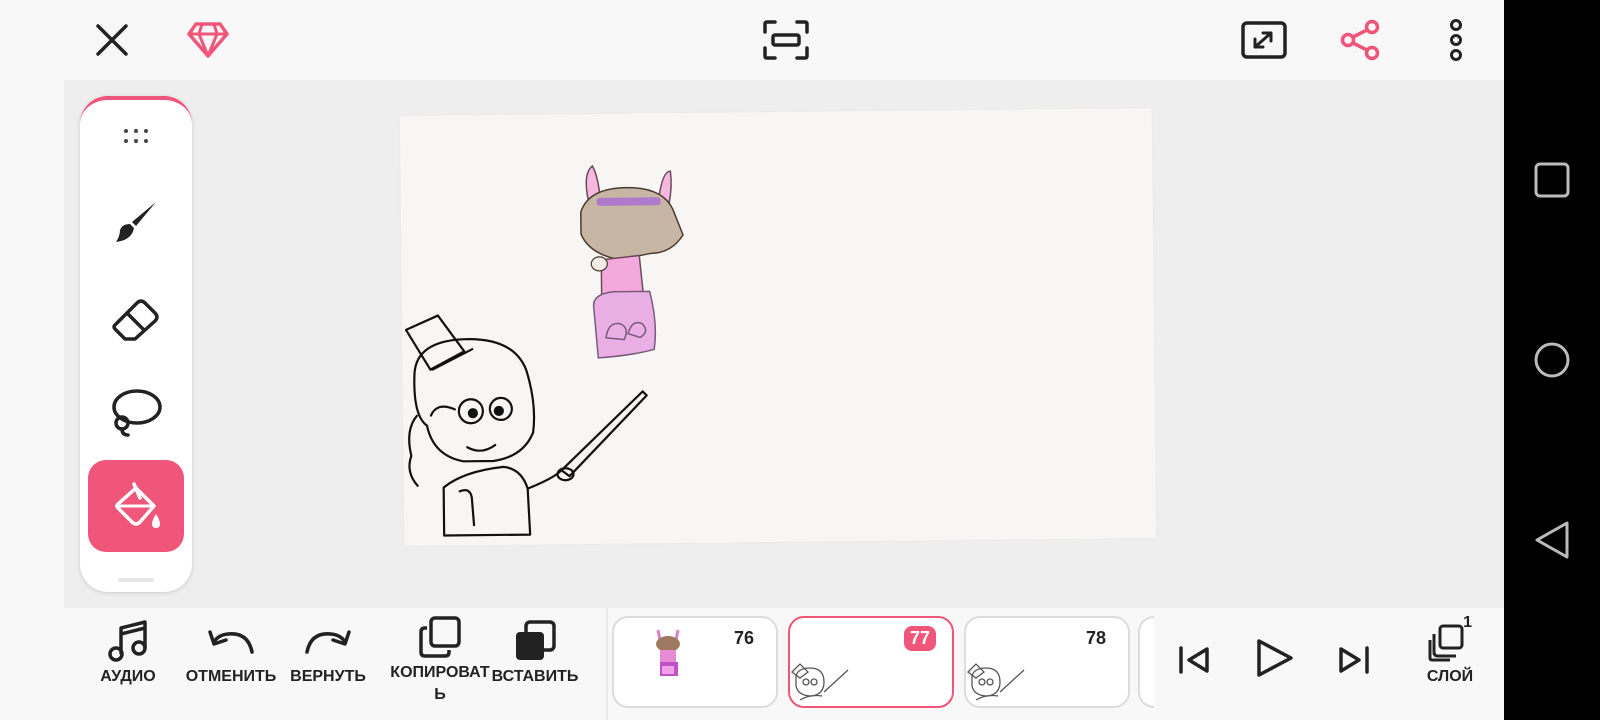  I want to click on redo-button: ВЕРНУТЬ, so click(328, 654).